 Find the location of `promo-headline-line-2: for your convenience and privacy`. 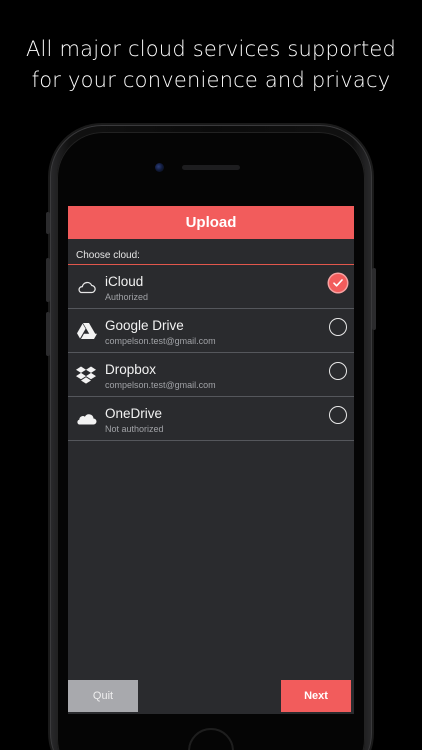

promo-headline-line-2: for your convenience and privacy is located at coordinates (211, 80).